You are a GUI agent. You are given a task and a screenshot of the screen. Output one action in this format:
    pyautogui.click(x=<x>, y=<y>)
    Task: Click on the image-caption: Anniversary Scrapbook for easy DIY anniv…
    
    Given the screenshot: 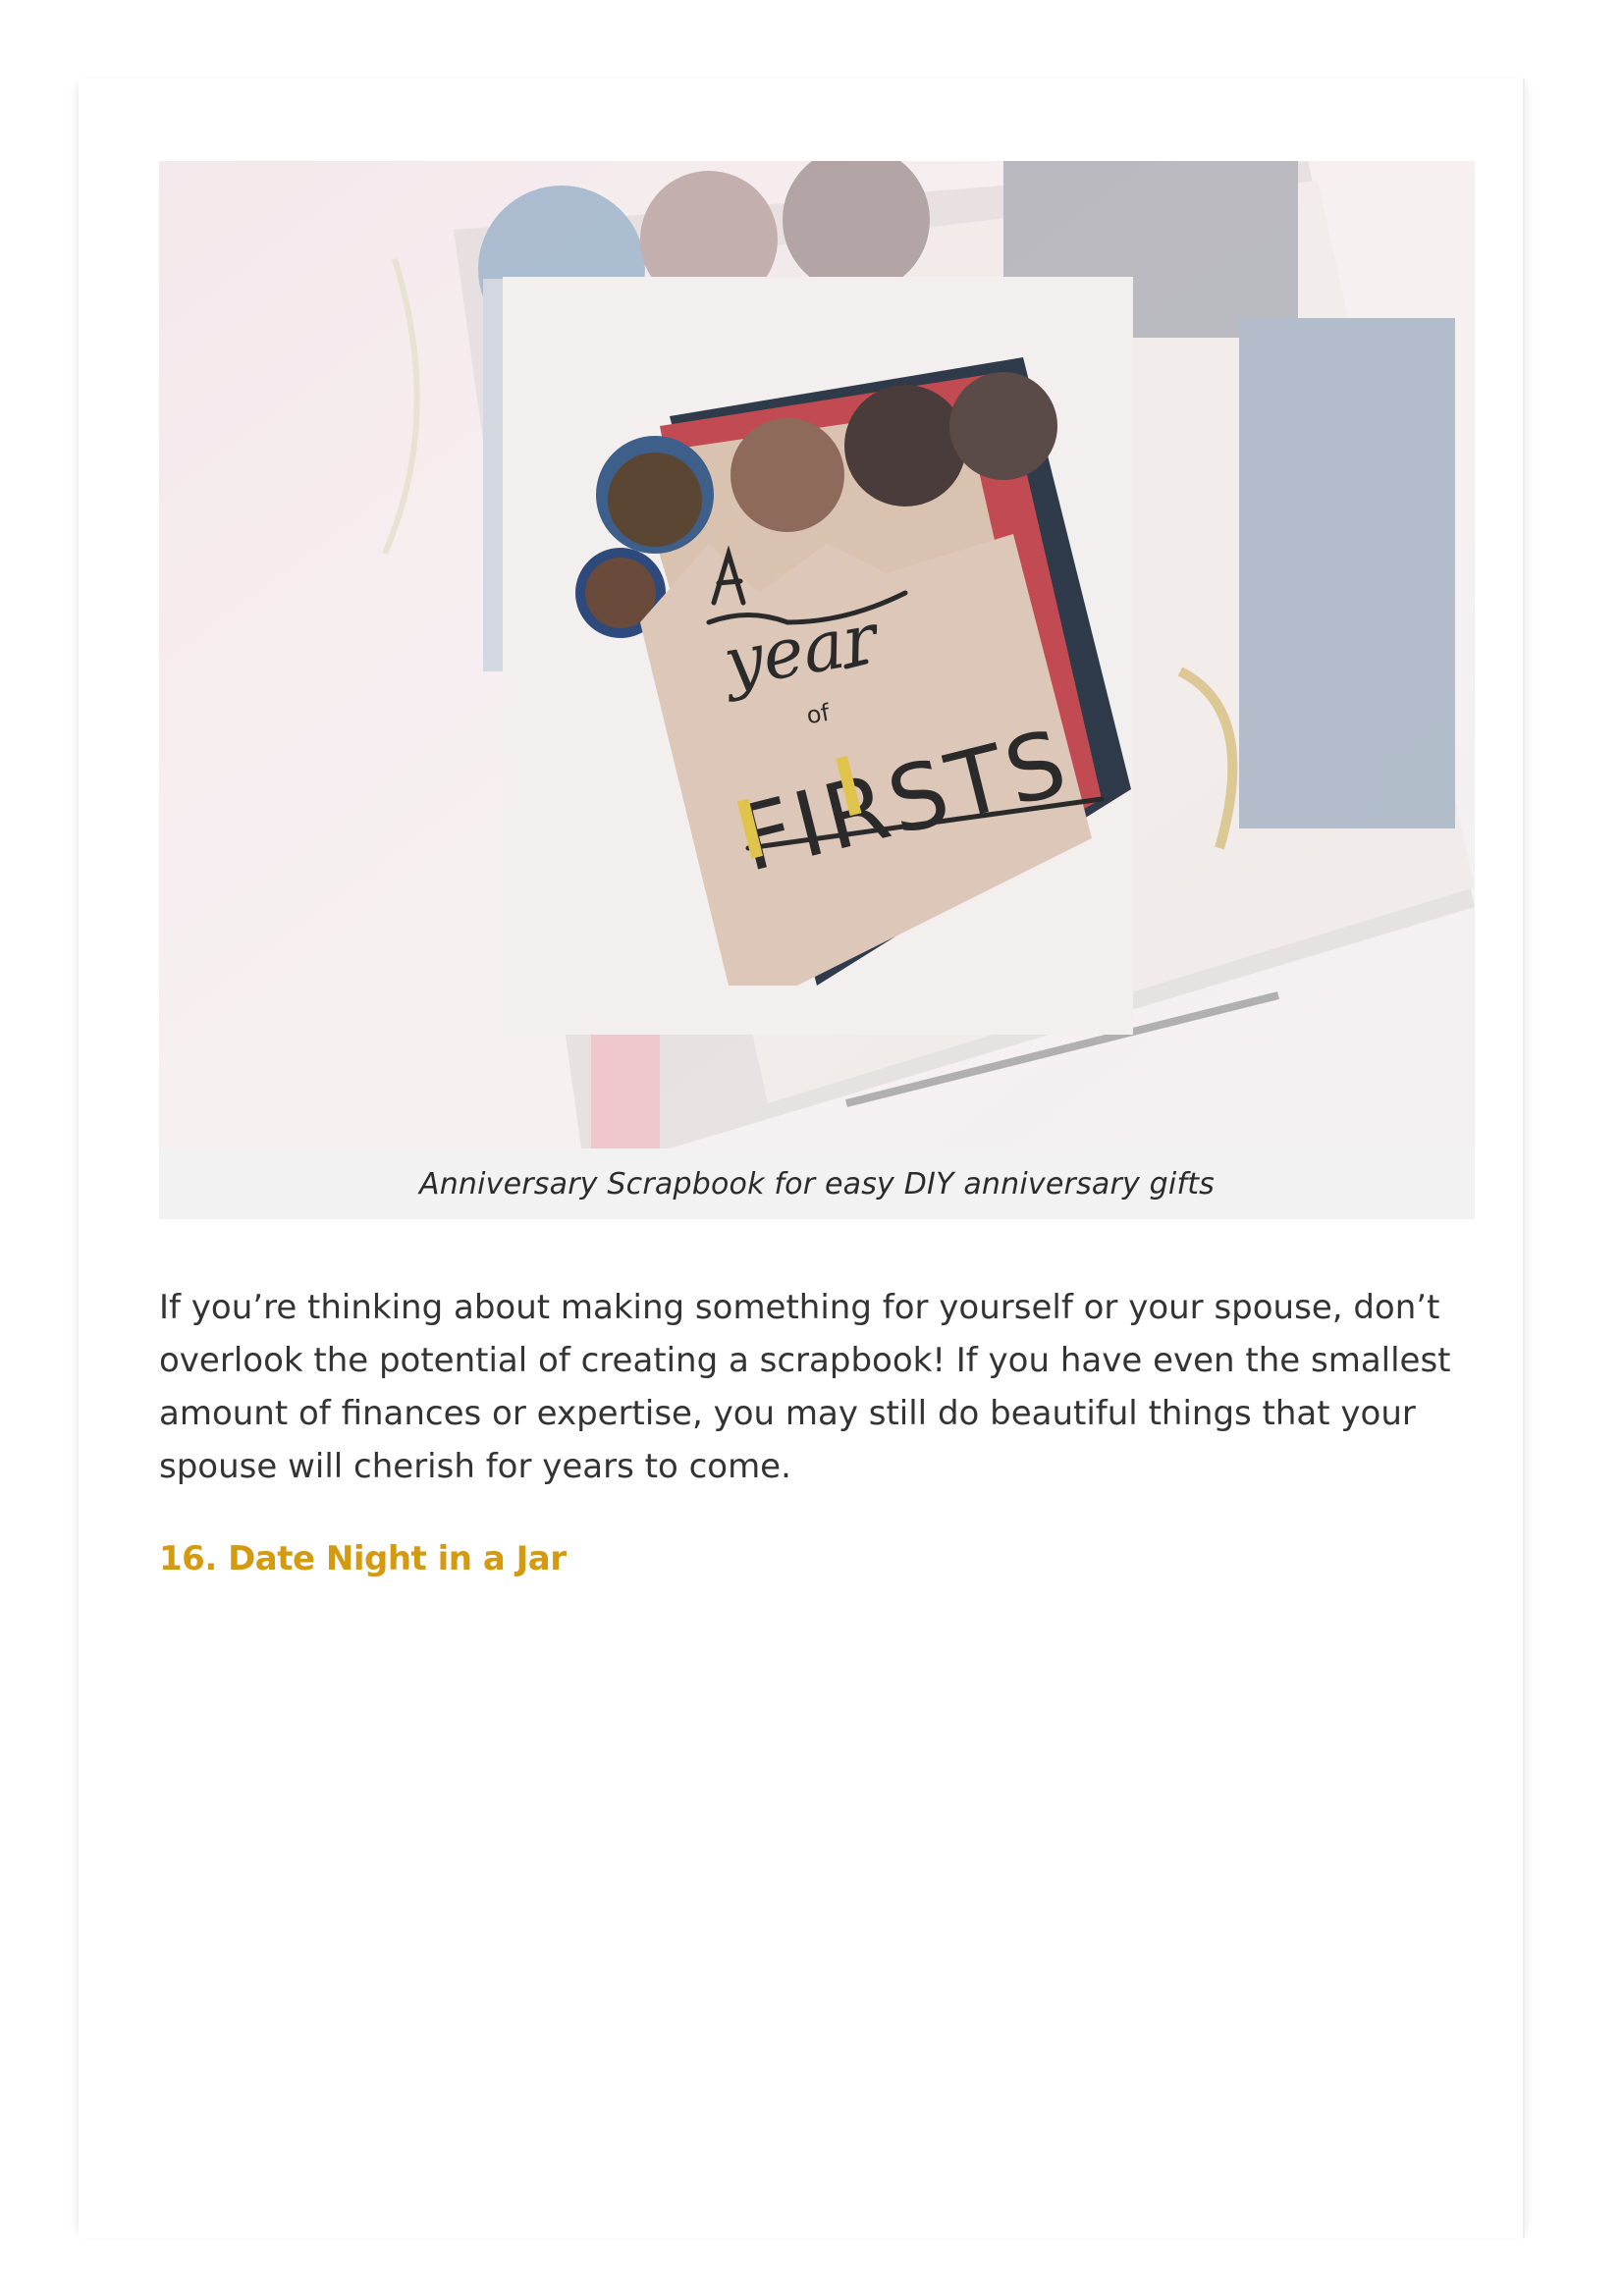 What is the action you would take?
    pyautogui.click(x=817, y=1183)
    